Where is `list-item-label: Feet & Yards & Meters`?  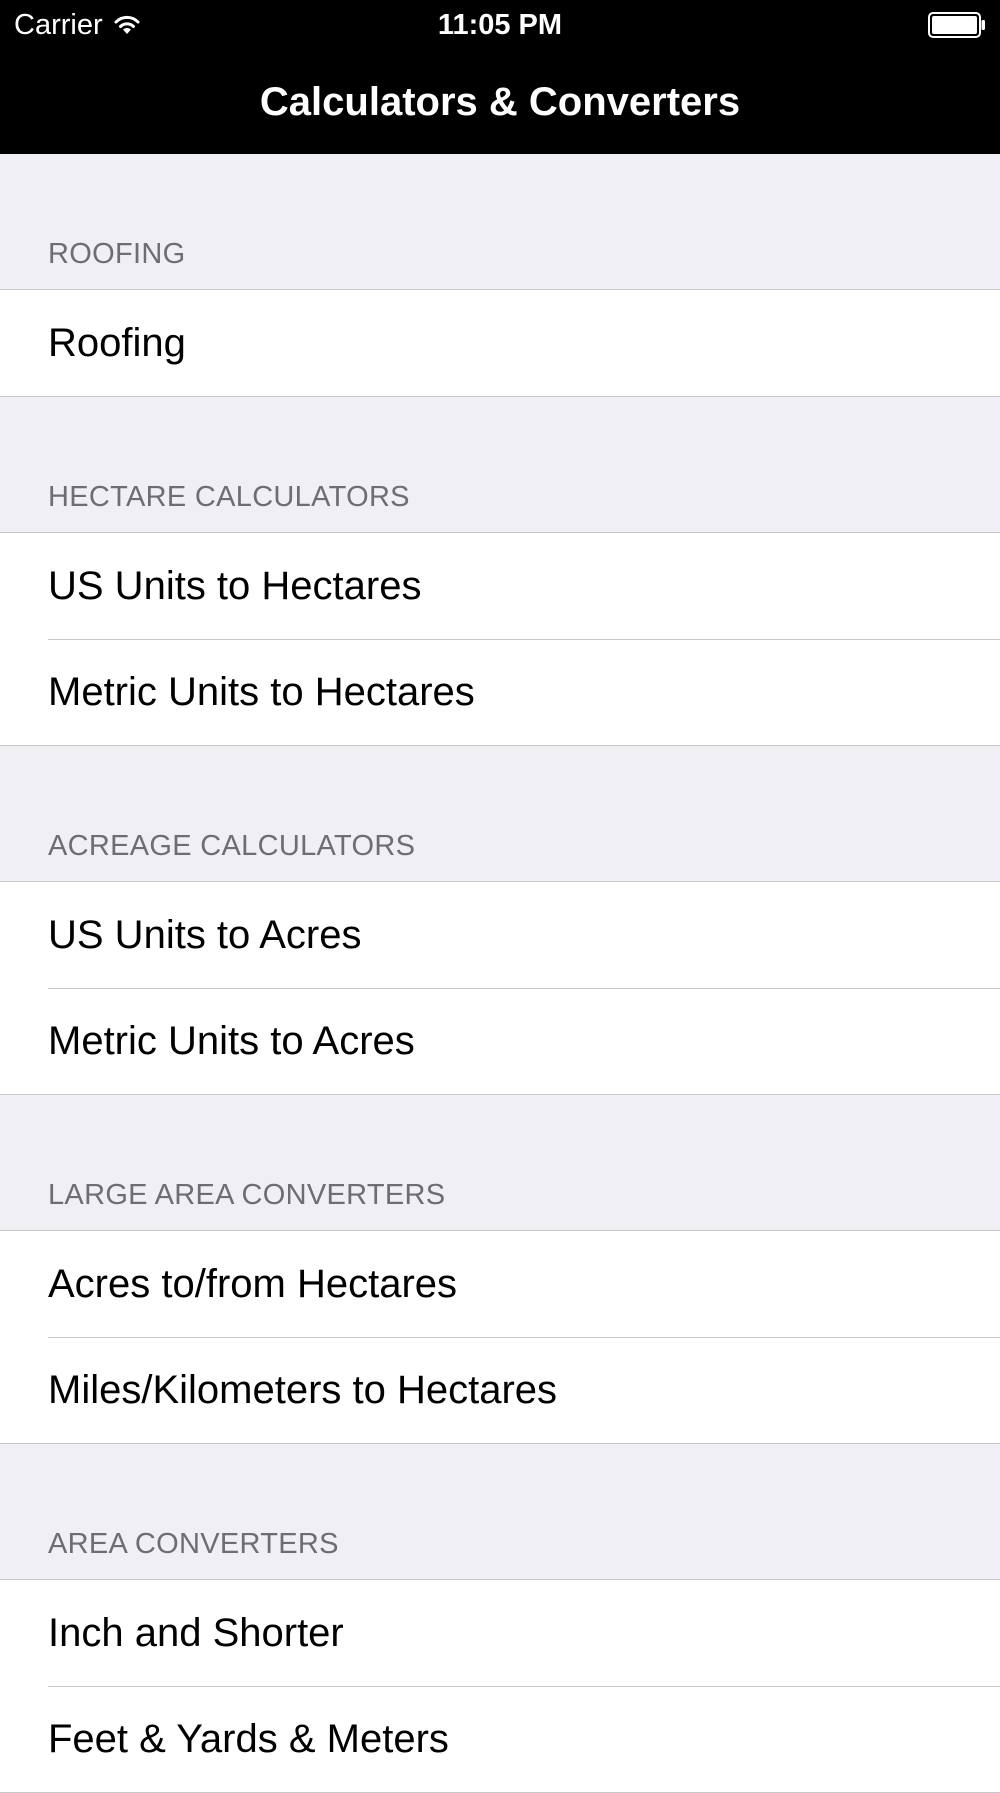 list-item-label: Feet & Yards & Meters is located at coordinates (248, 1739).